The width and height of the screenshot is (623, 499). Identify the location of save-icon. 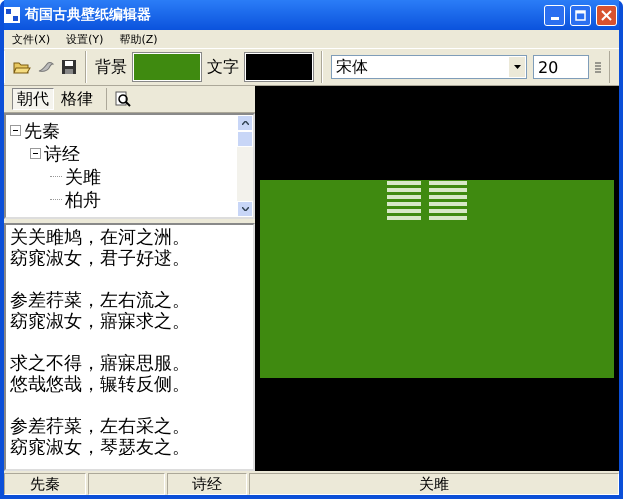
(69, 67).